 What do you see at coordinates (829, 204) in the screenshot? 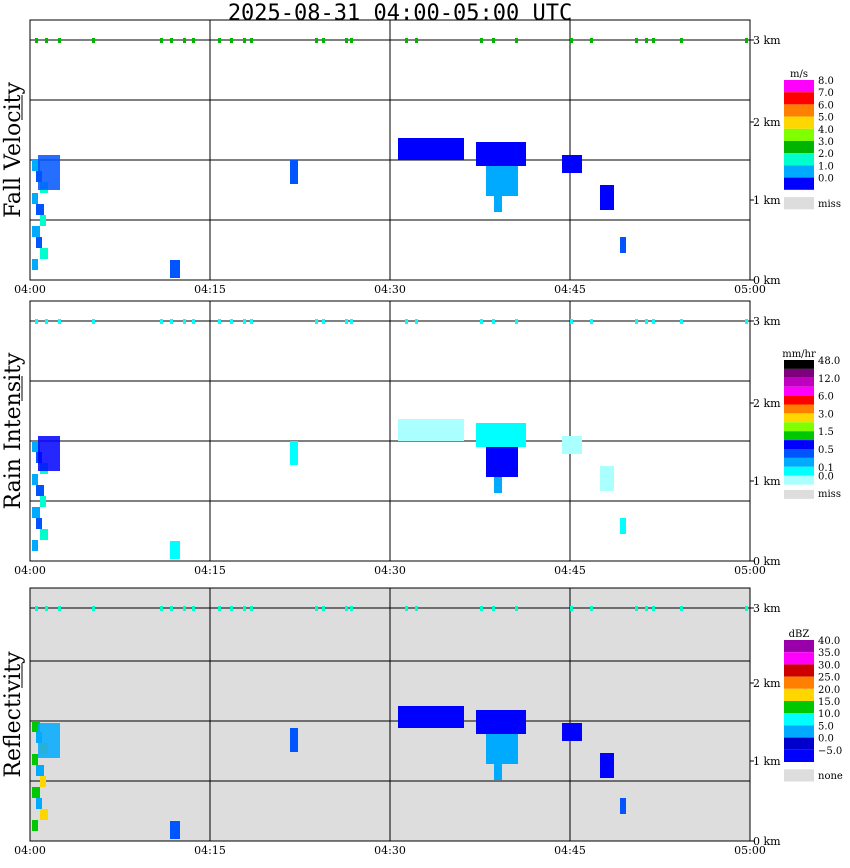
I see `colorbar-label: miss` at bounding box center [829, 204].